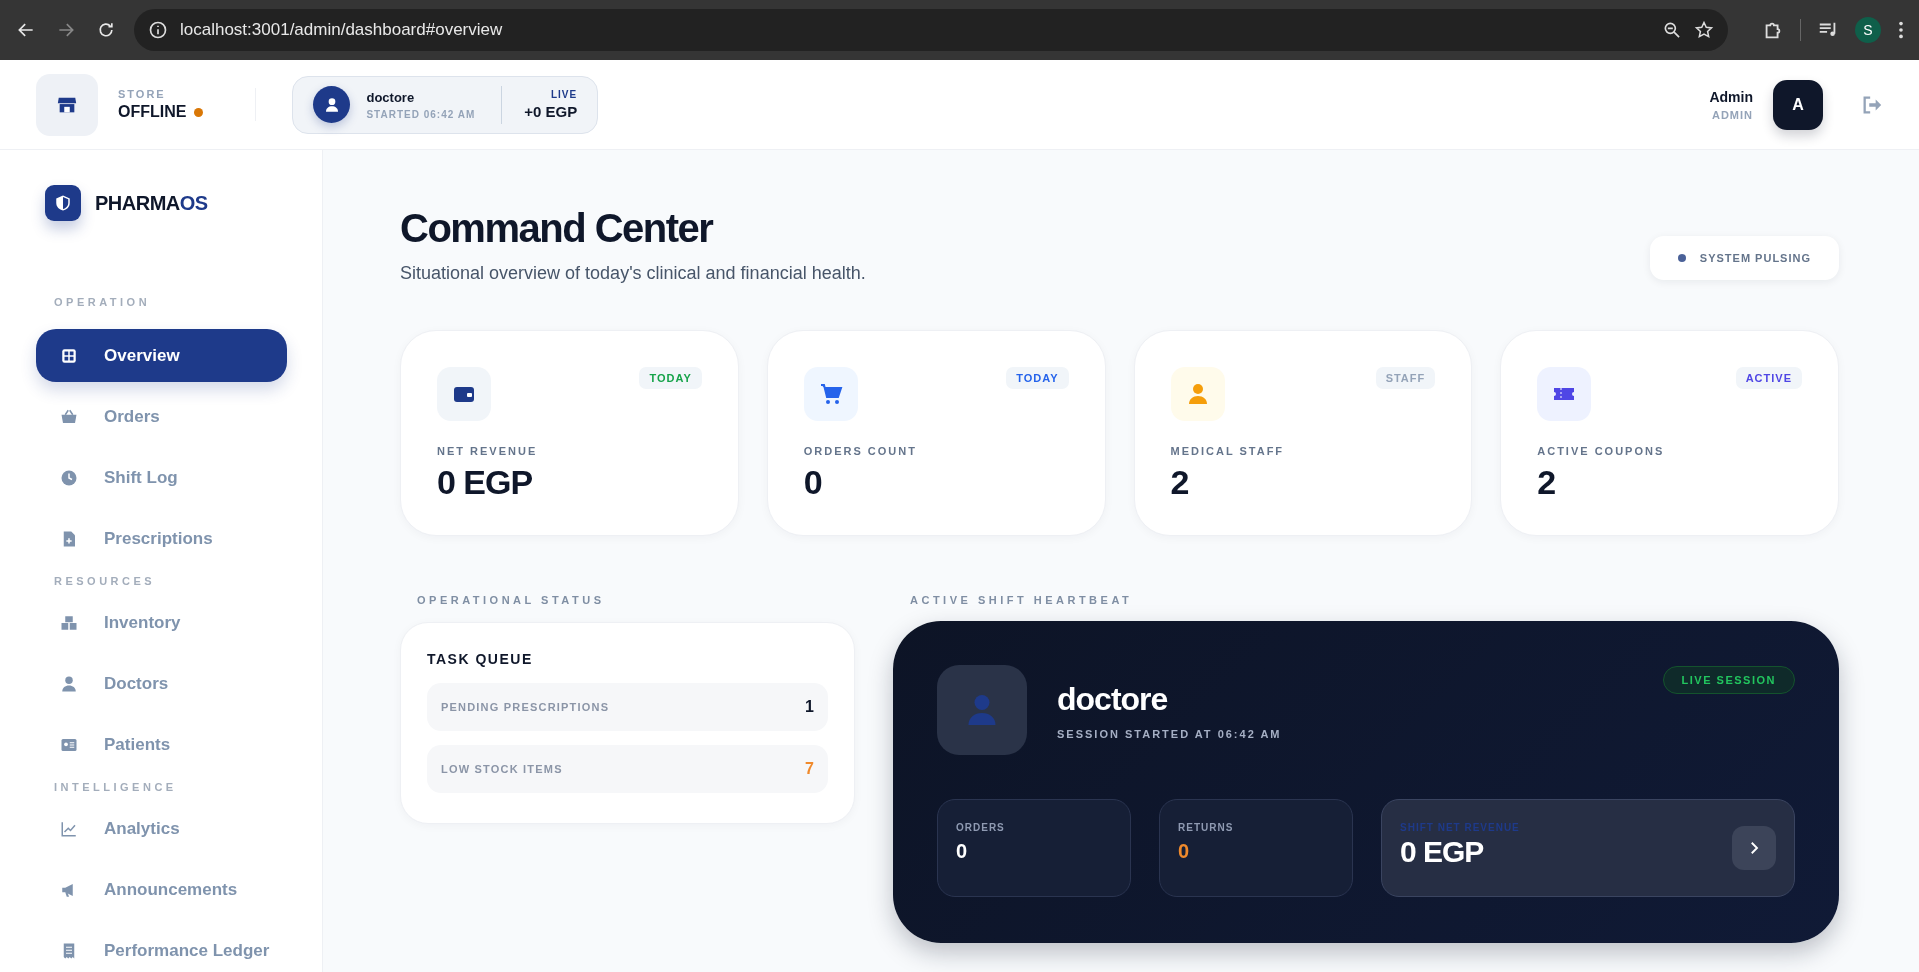 The width and height of the screenshot is (1919, 972). I want to click on sidebar-item: Announcements, so click(161, 889).